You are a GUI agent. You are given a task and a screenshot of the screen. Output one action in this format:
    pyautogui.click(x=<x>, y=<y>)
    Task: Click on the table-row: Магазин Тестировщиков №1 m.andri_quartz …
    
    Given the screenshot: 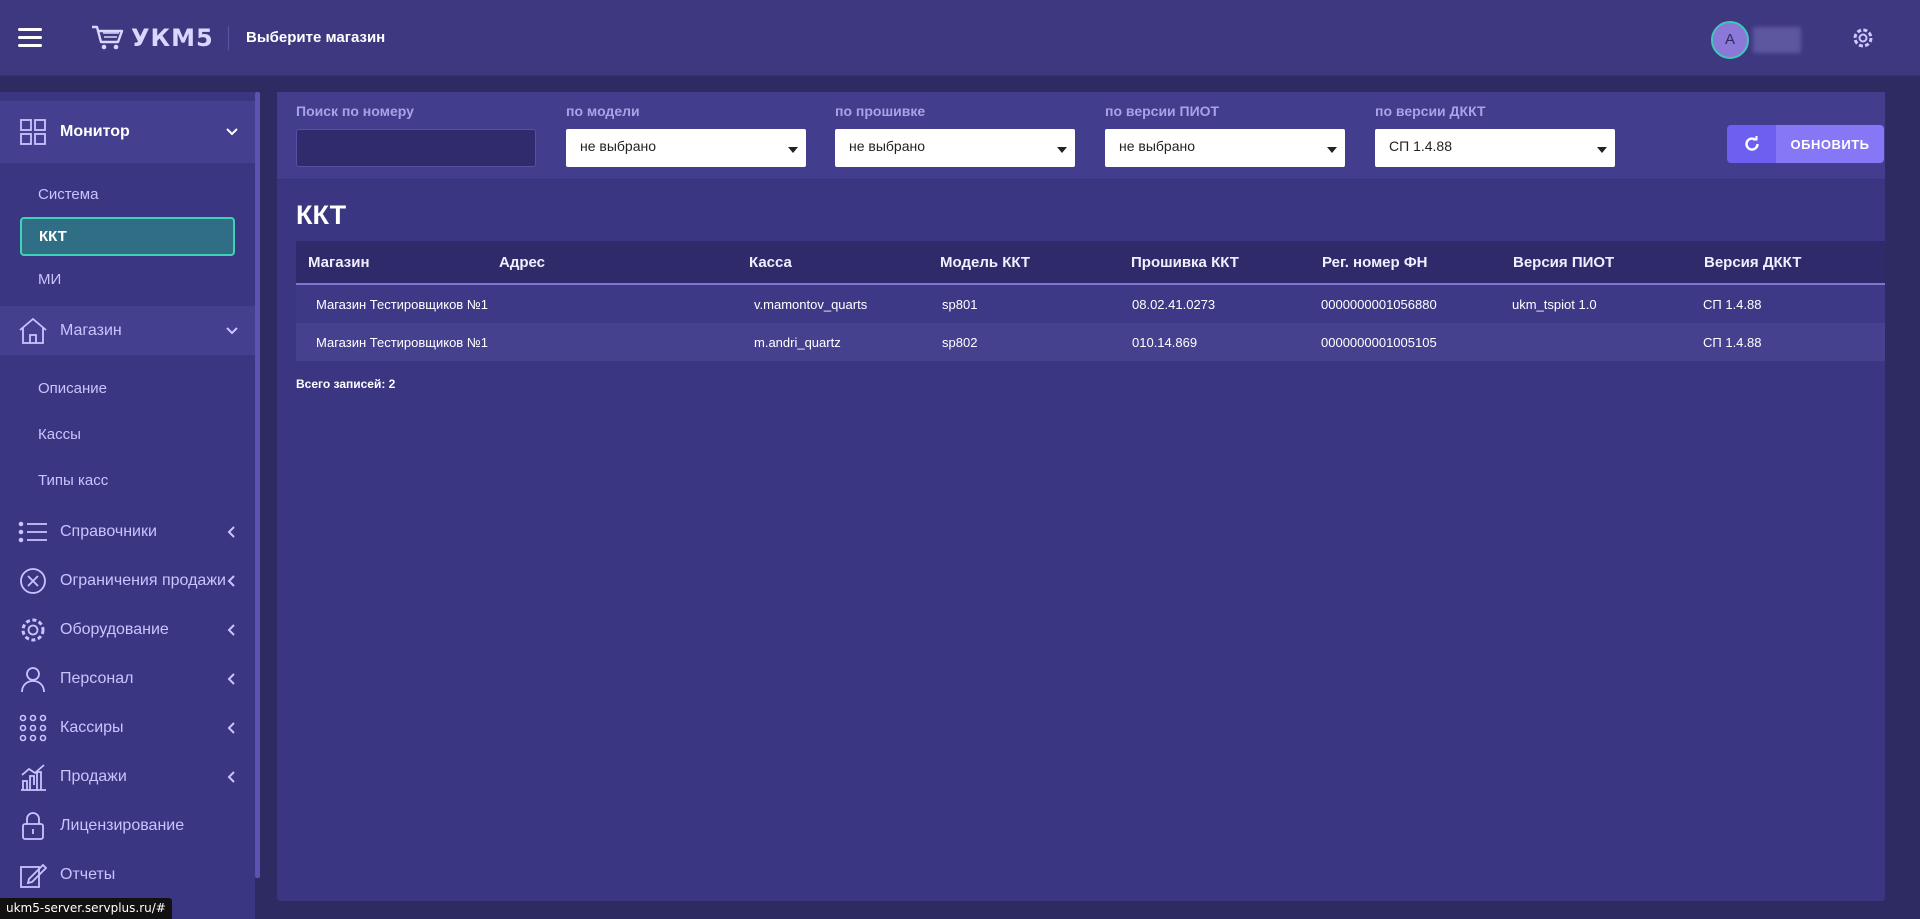 What is the action you would take?
    pyautogui.click(x=1090, y=342)
    